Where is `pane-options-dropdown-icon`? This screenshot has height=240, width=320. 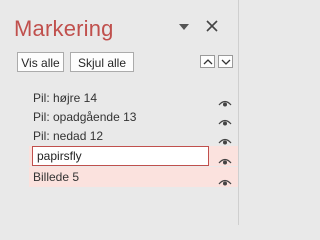 pane-options-dropdown-icon is located at coordinates (184, 26).